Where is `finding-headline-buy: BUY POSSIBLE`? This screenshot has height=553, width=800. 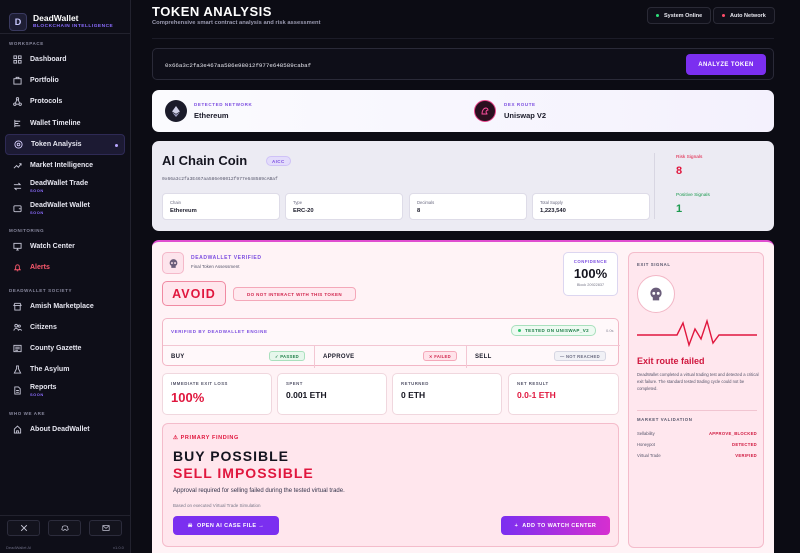 finding-headline-buy: BUY POSSIBLE is located at coordinates (231, 456).